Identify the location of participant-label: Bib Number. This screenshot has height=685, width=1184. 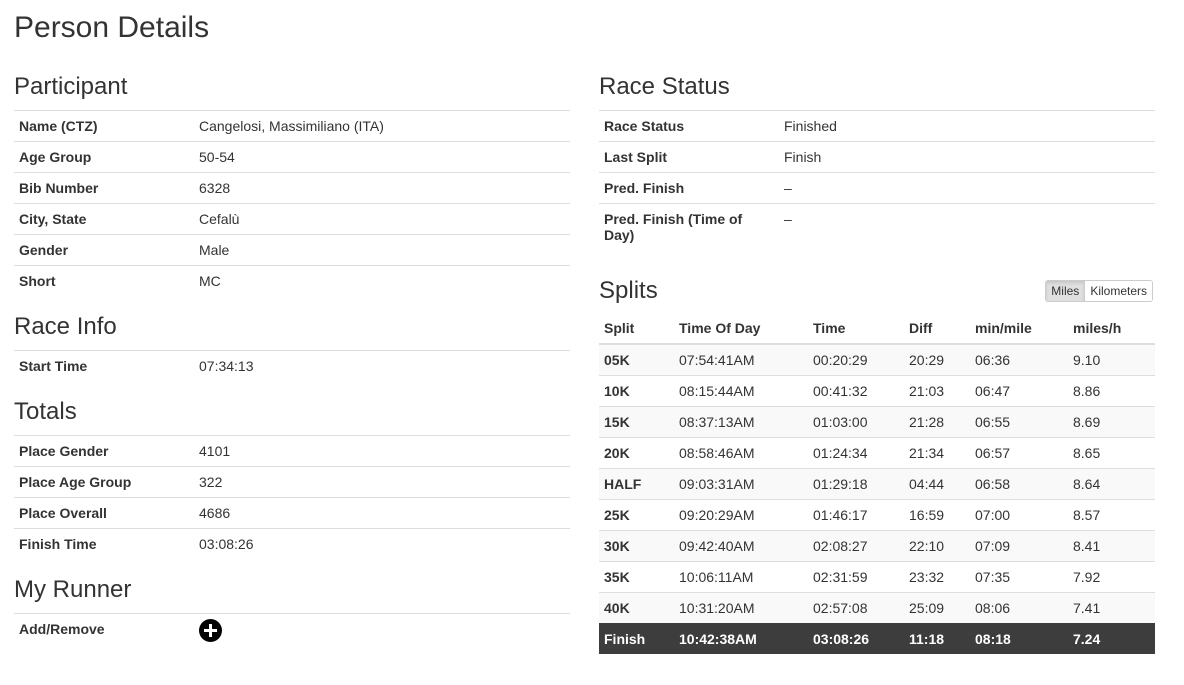
(104, 188).